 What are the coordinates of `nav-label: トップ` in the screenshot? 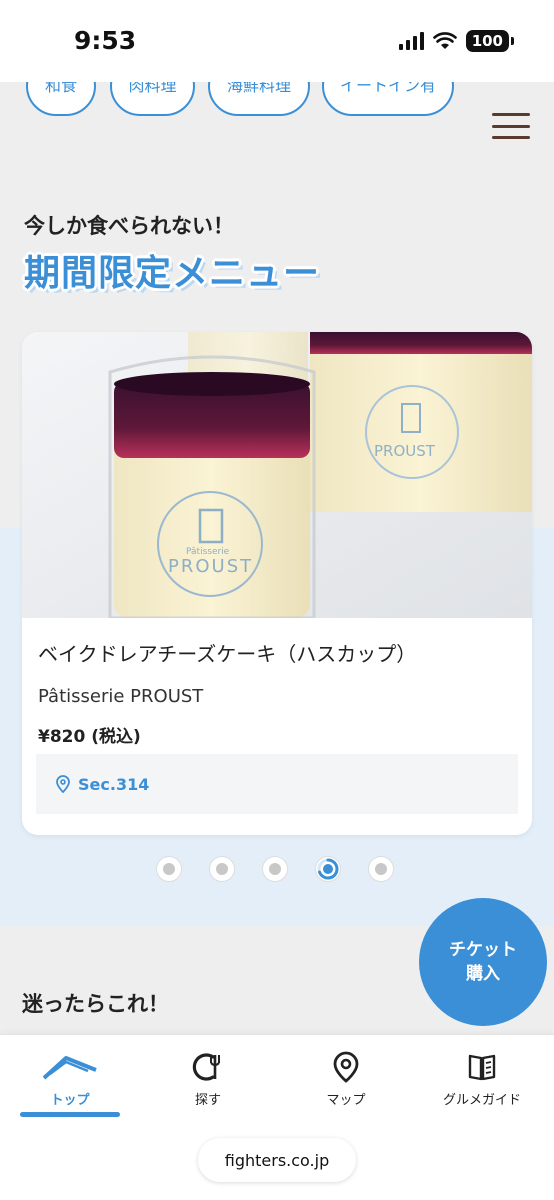 It's located at (70, 1100).